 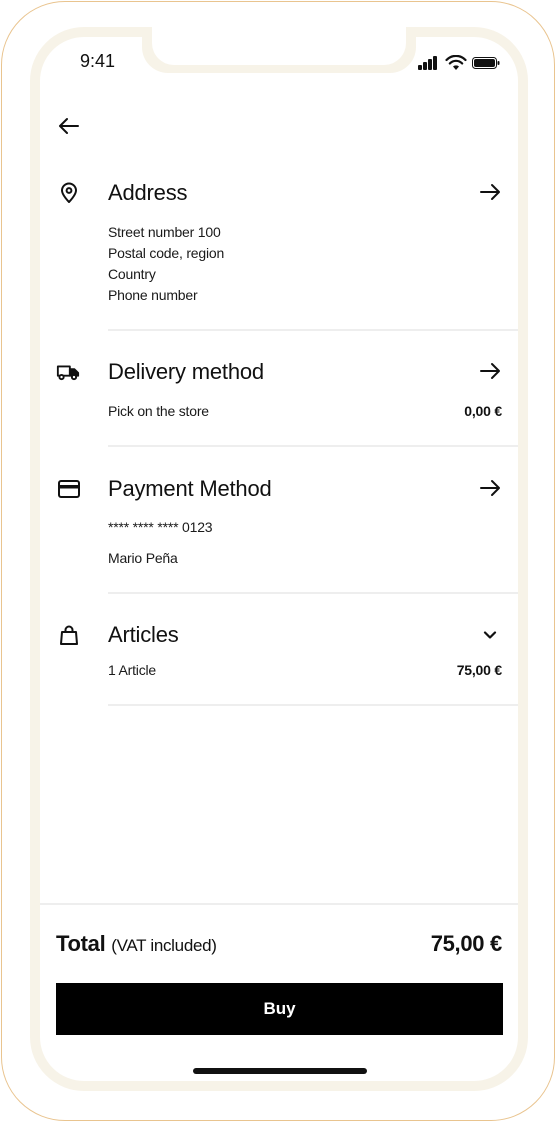 I want to click on credit-card-icon, so click(x=69, y=489).